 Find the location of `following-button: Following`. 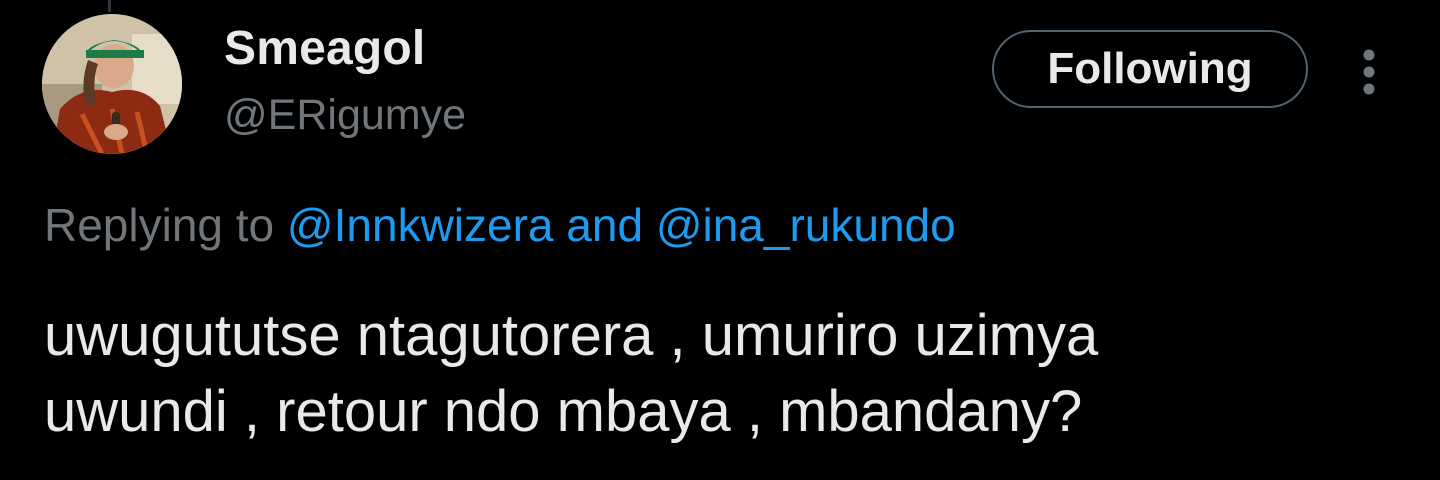

following-button: Following is located at coordinates (1150, 69).